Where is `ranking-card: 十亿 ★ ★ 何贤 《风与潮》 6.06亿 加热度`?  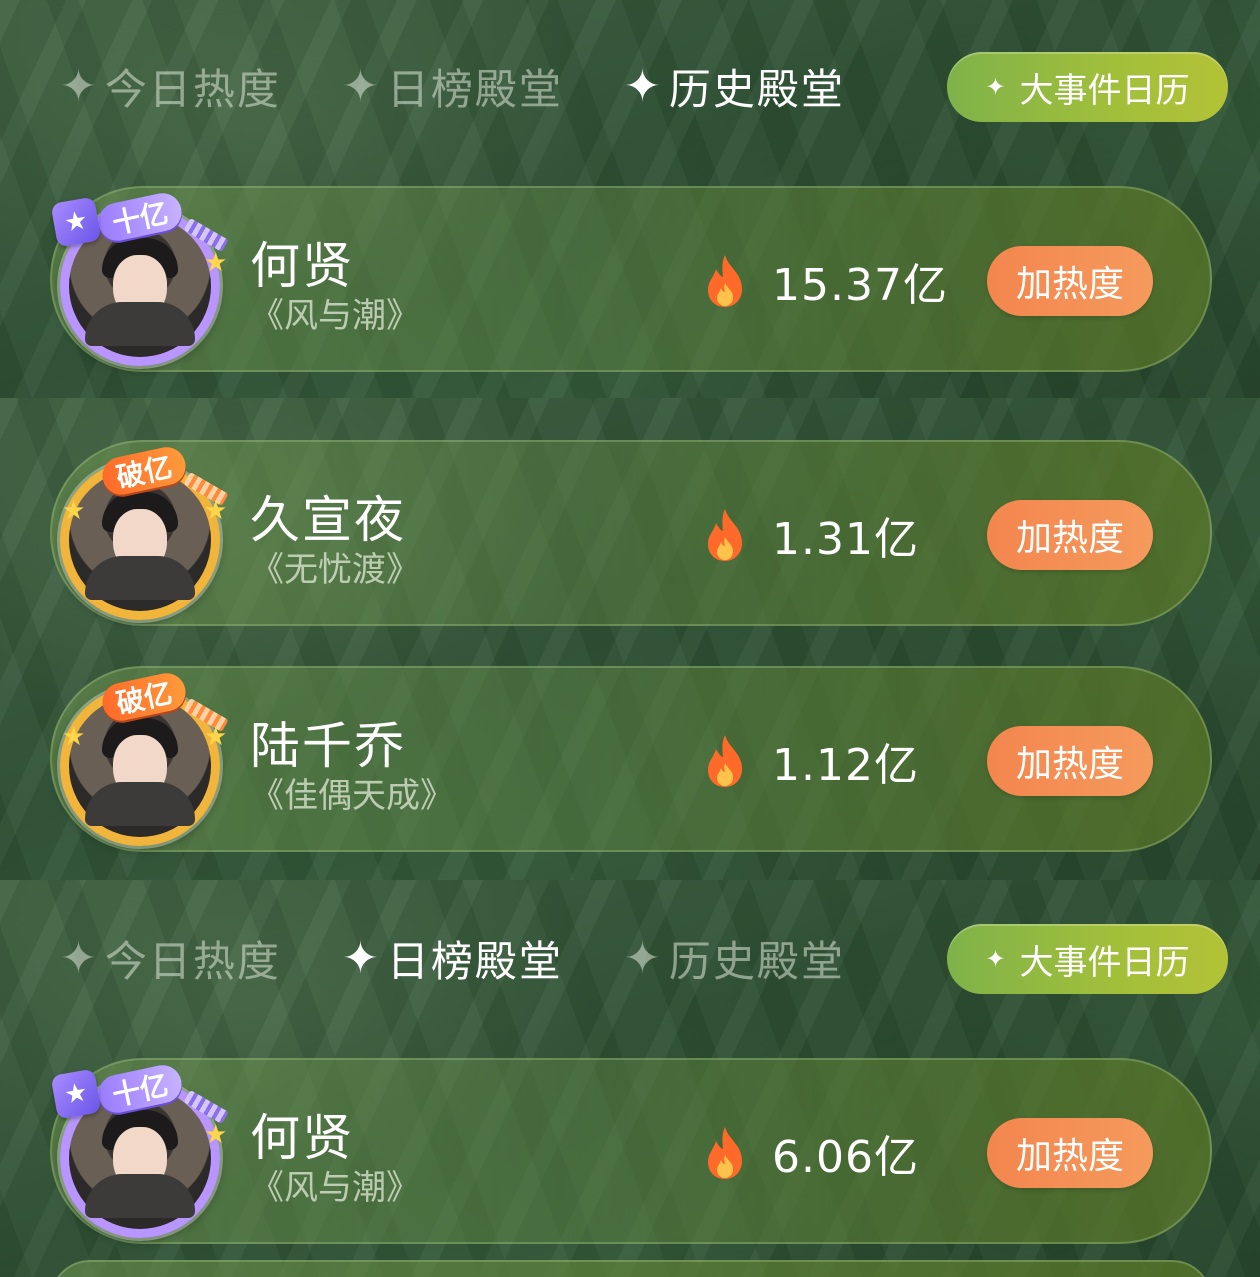
ranking-card: 十亿 ★ ★ 何贤 《风与潮》 6.06亿 加热度 is located at coordinates (631, 1151).